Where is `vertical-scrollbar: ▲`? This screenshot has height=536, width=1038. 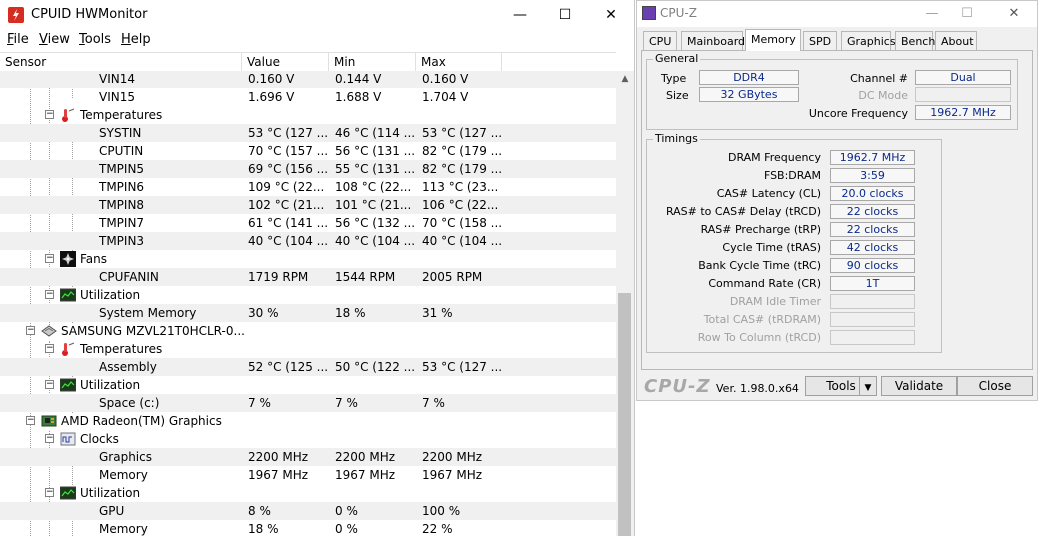
vertical-scrollbar: ▲ is located at coordinates (625, 303).